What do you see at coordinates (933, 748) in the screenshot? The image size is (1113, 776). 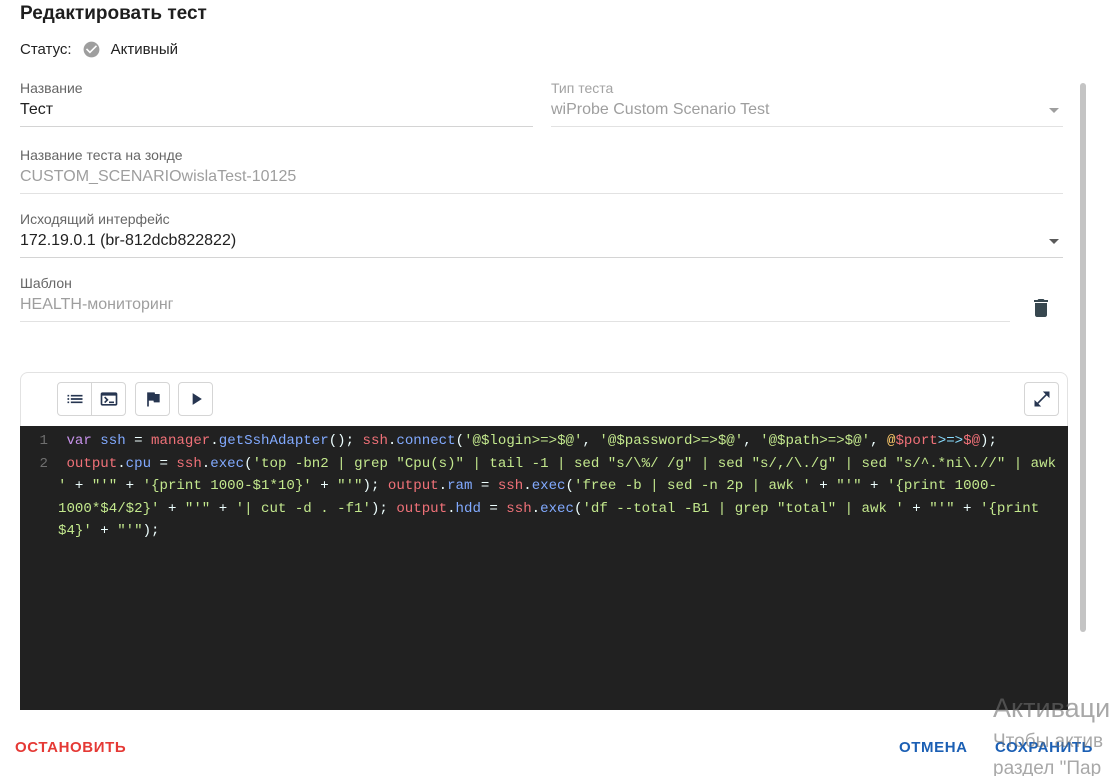 I see `cancel-button: ОТМЕНА` at bounding box center [933, 748].